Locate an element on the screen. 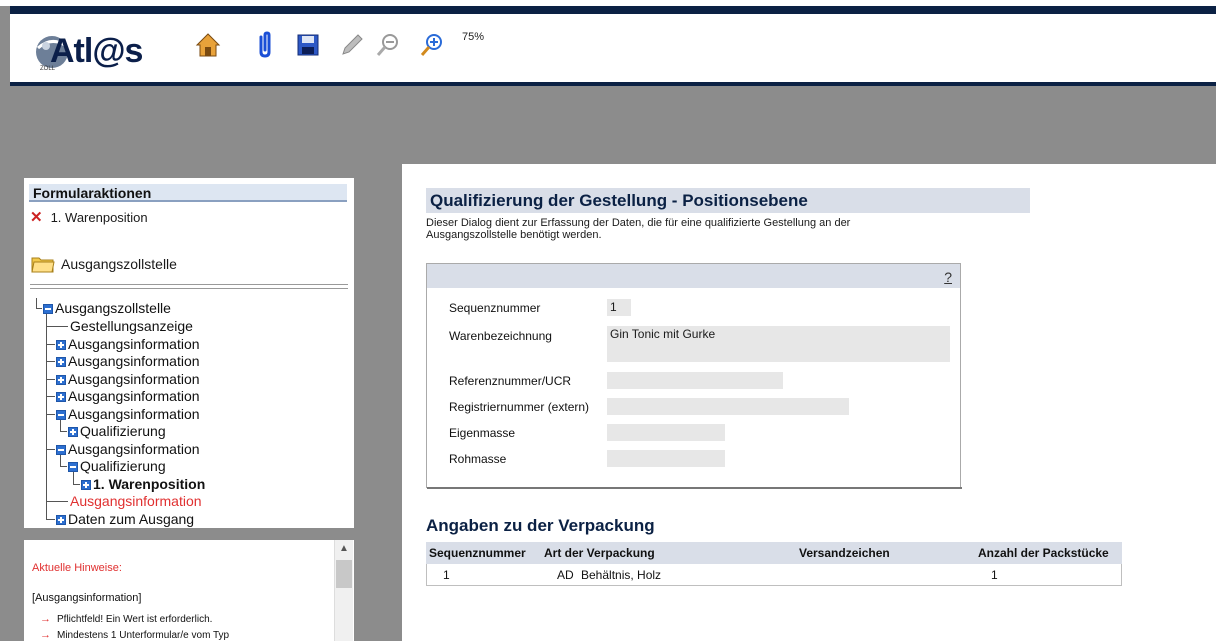 The image size is (1216, 641). scroll-up-icon: ▲ is located at coordinates (344, 549).